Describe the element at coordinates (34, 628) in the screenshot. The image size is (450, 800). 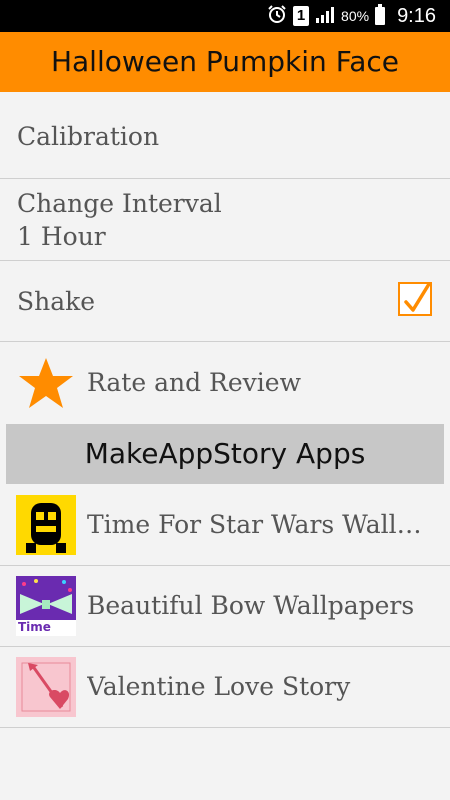
I see `bow-thumbnail-text: Time Bow` at that location.